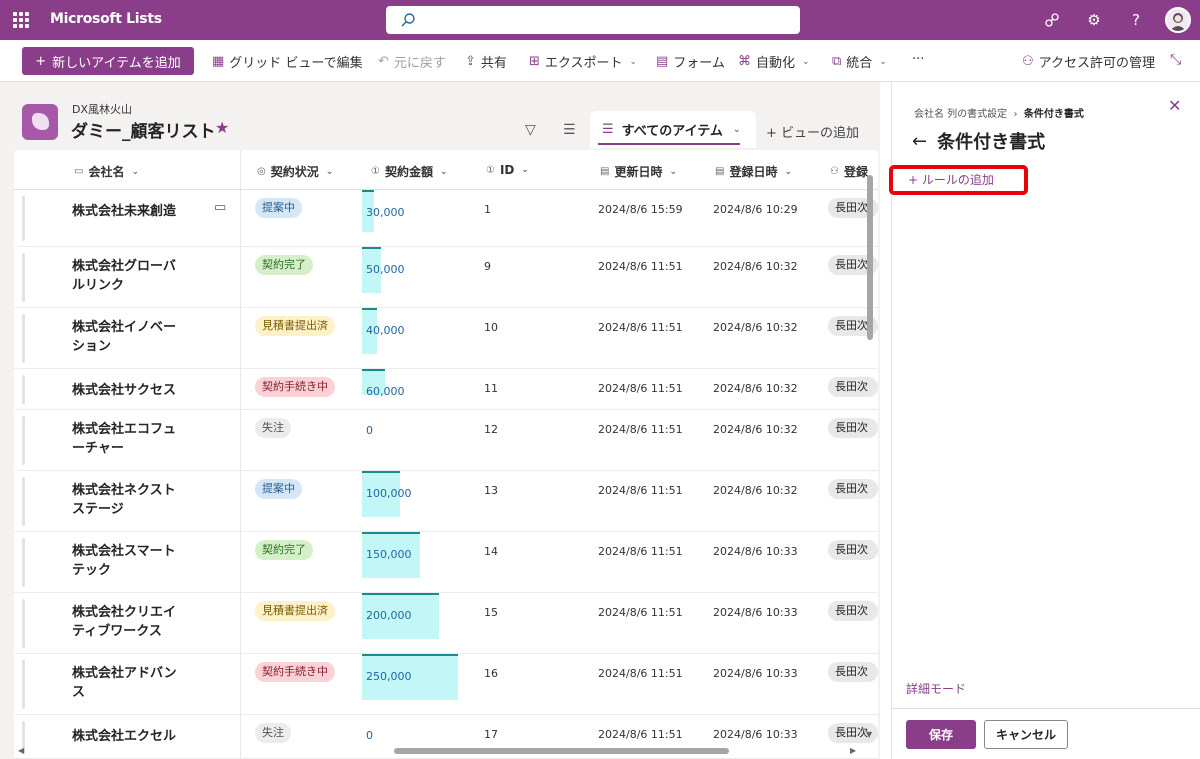 The width and height of the screenshot is (1200, 759). Describe the element at coordinates (812, 131) in the screenshot. I see `add-view-button: + ビューの追加` at that location.